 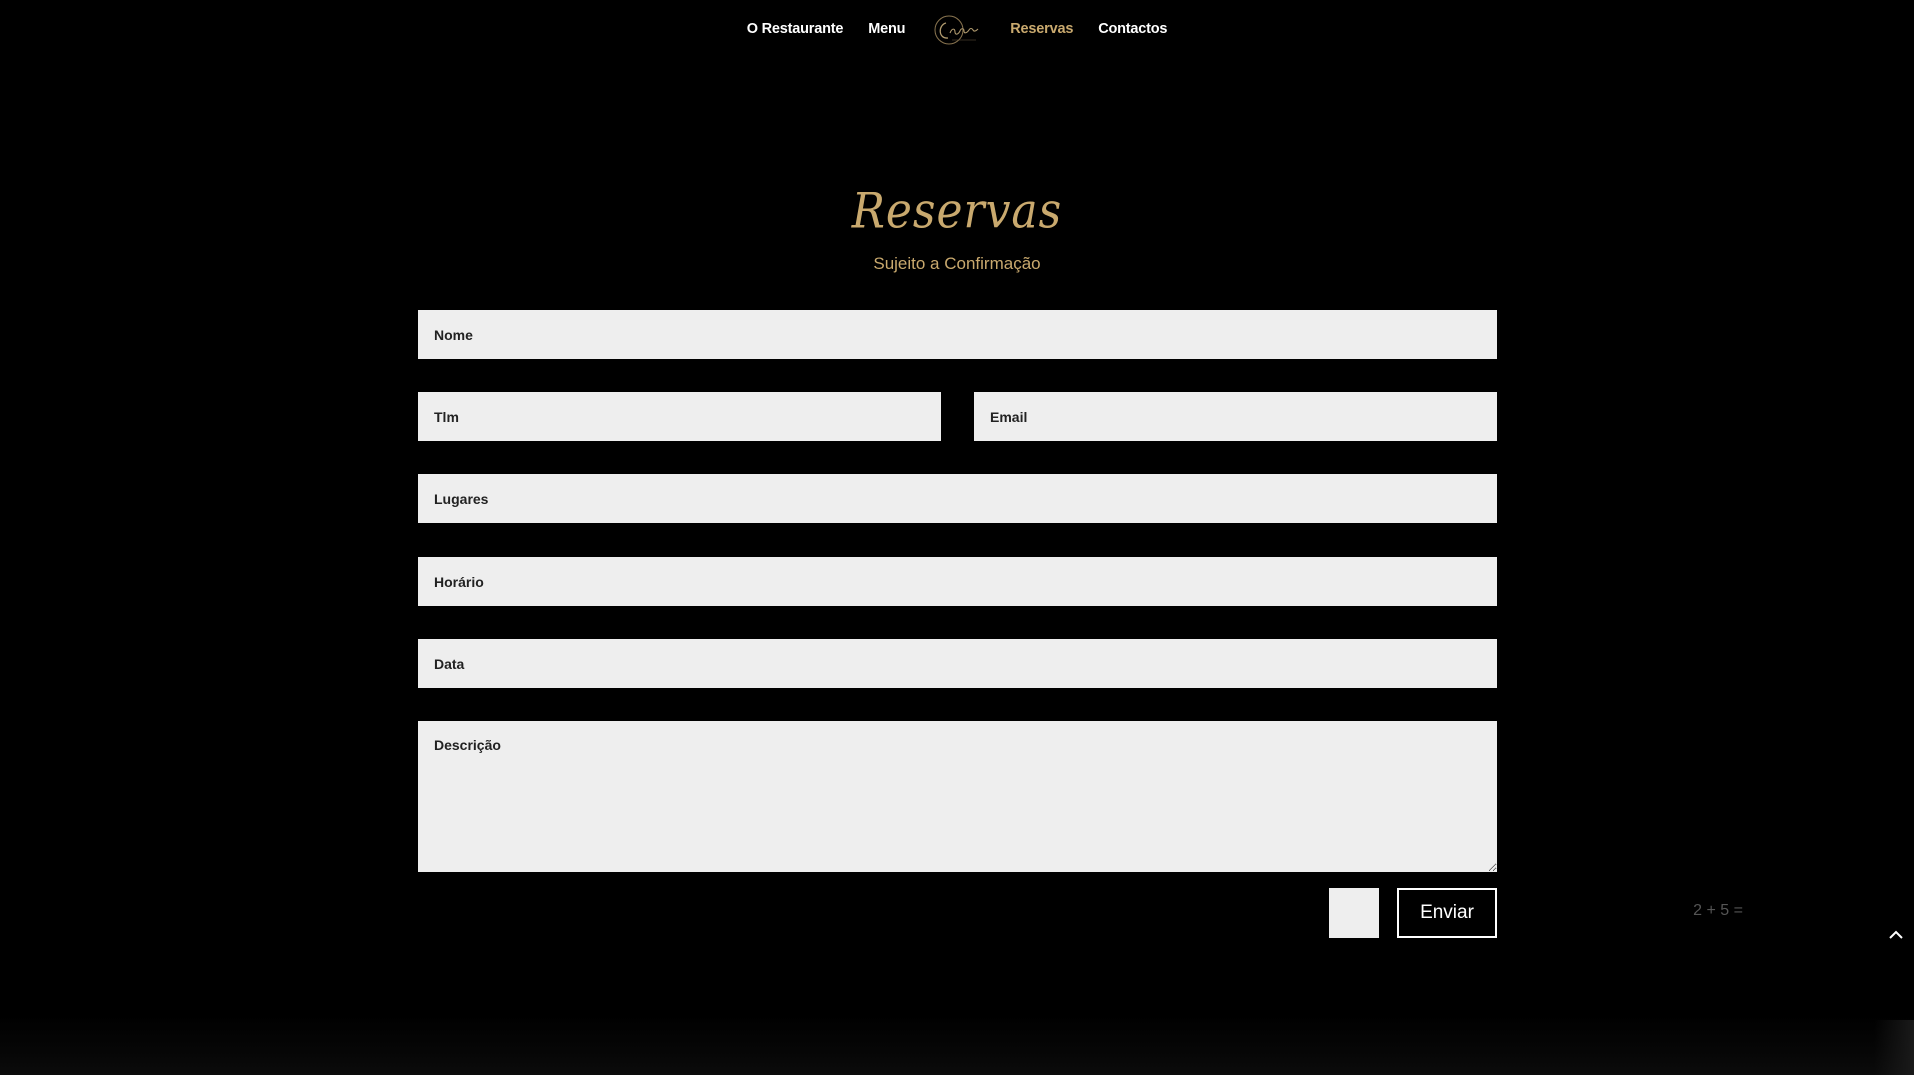 I want to click on reservation-heading: Reservas Sujeito a Confirmação, so click(x=957, y=227).